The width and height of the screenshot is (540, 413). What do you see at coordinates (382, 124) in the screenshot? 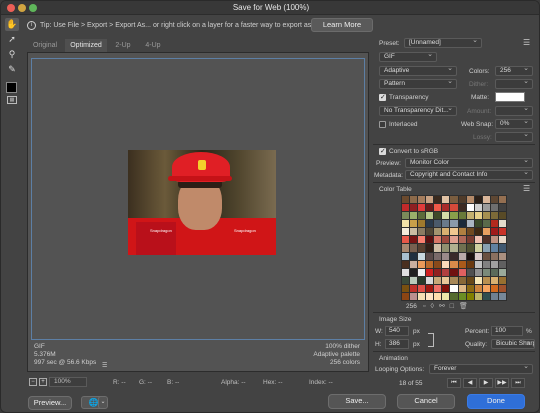
I see `interlaced-checkbox` at bounding box center [382, 124].